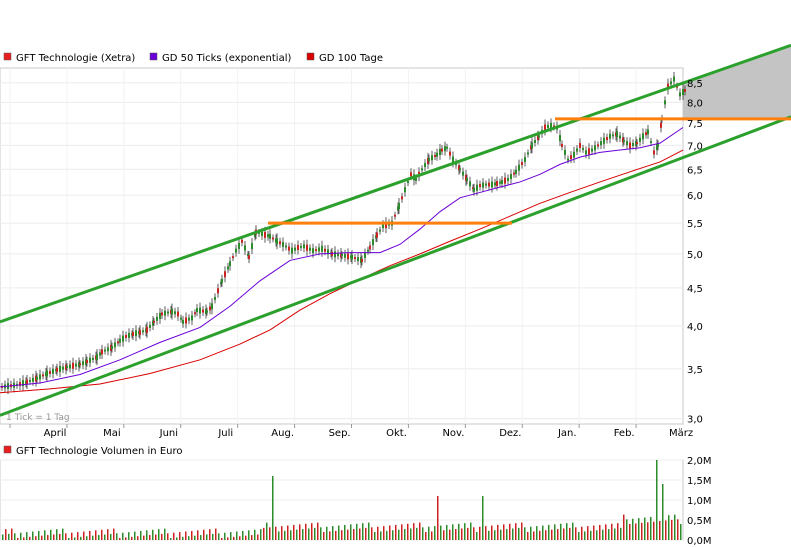 The width and height of the screenshot is (791, 547). Describe the element at coordinates (340, 433) in the screenshot. I see `month-label: Sep.` at that location.